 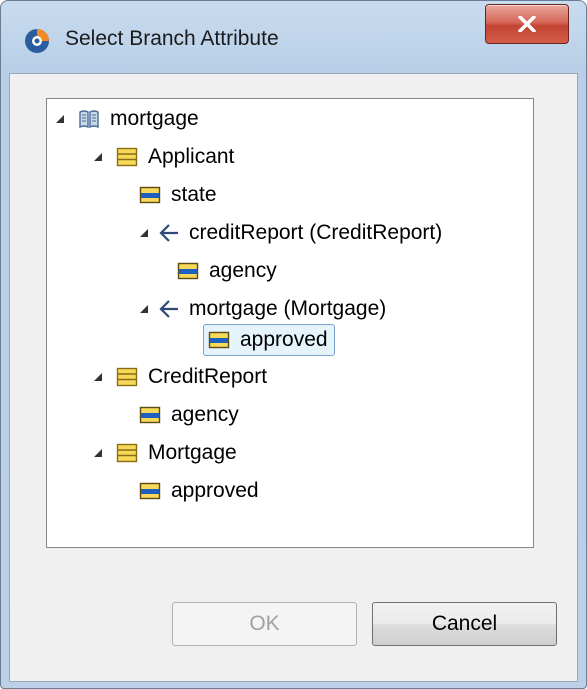 What do you see at coordinates (191, 156) in the screenshot?
I see `tree-node-label: Applicant` at bounding box center [191, 156].